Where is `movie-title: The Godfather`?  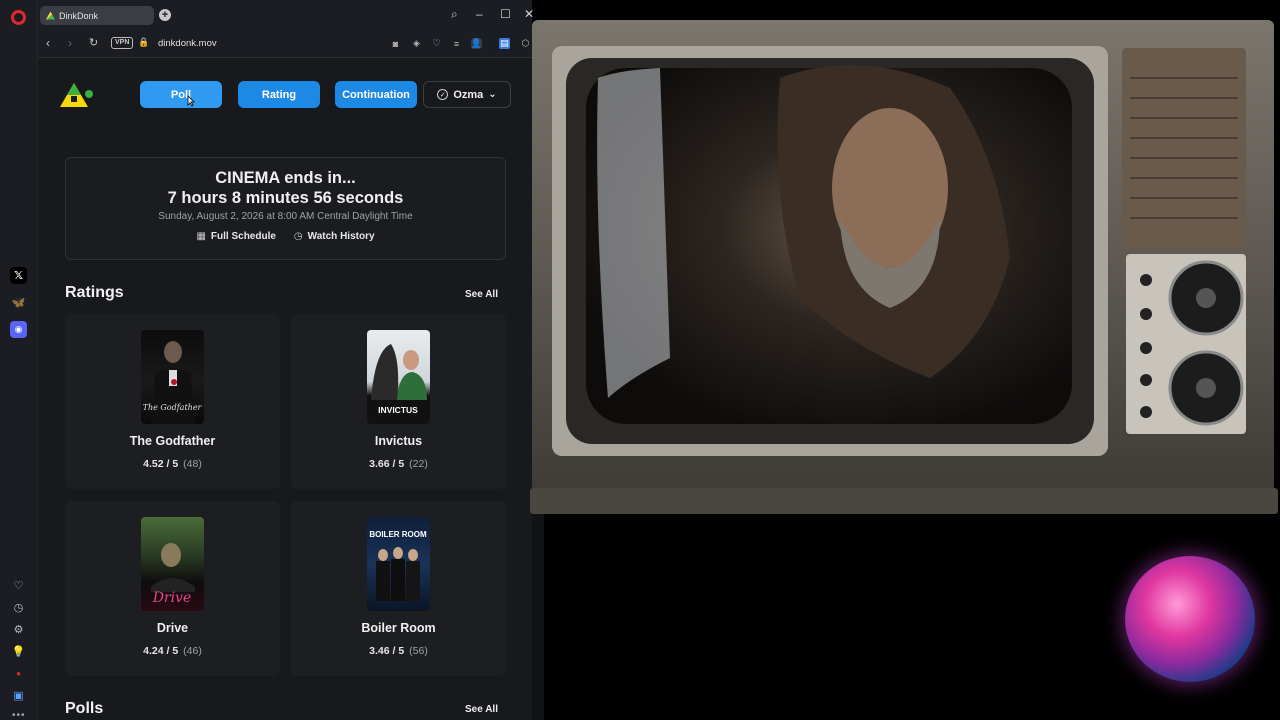 movie-title: The Godfather is located at coordinates (172, 441).